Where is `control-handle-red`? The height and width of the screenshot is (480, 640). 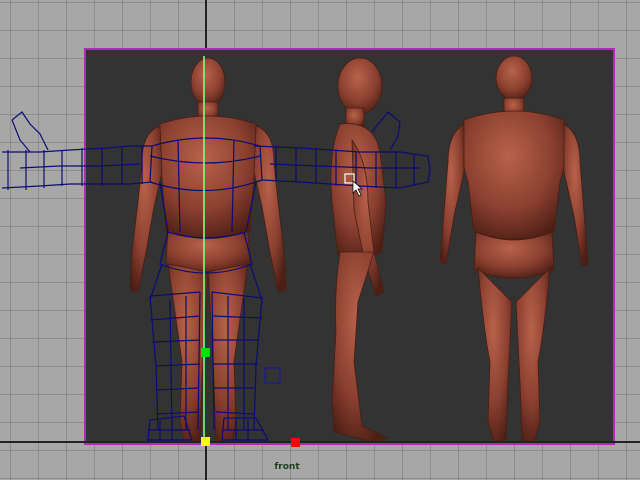
control-handle-red is located at coordinates (295, 442).